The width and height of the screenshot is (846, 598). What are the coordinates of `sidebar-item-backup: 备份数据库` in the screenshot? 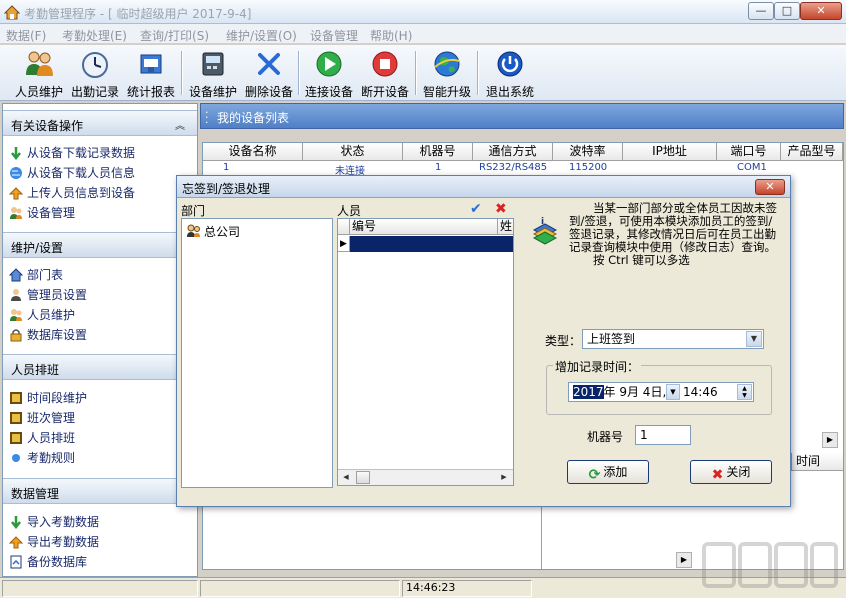 It's located at (48, 562).